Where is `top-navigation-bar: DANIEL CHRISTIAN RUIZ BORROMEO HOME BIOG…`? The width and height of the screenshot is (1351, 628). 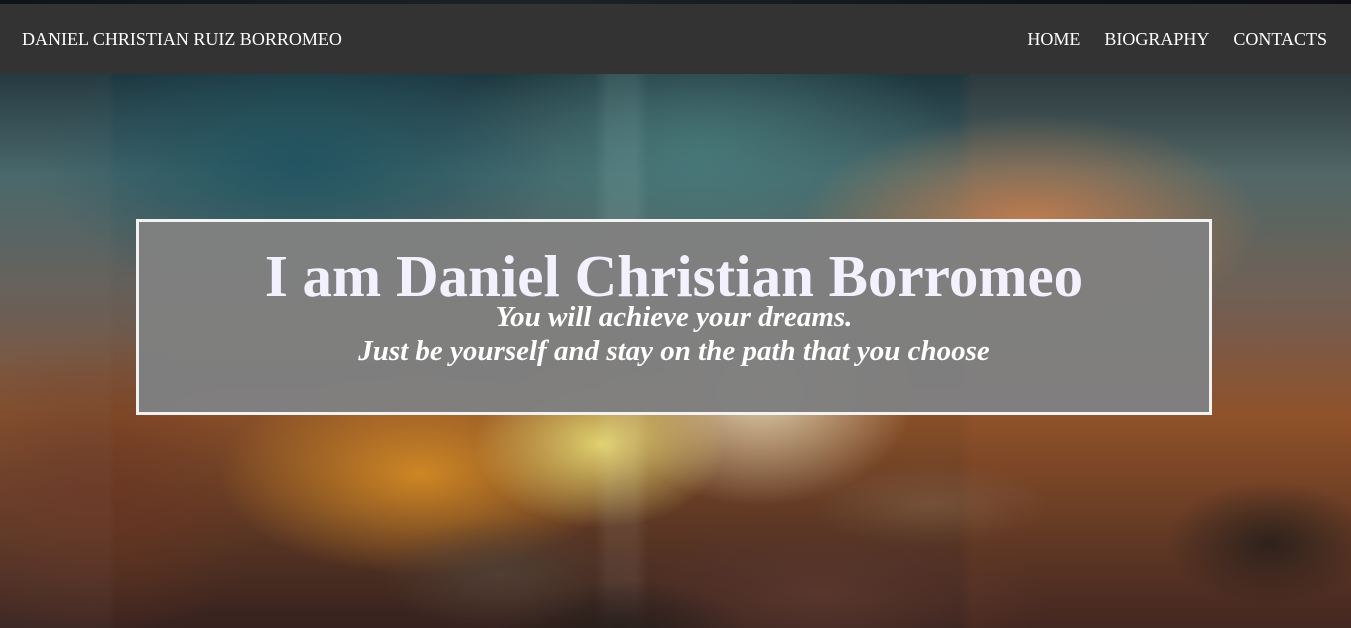 top-navigation-bar: DANIEL CHRISTIAN RUIZ BORROMEO HOME BIOG… is located at coordinates (675, 39).